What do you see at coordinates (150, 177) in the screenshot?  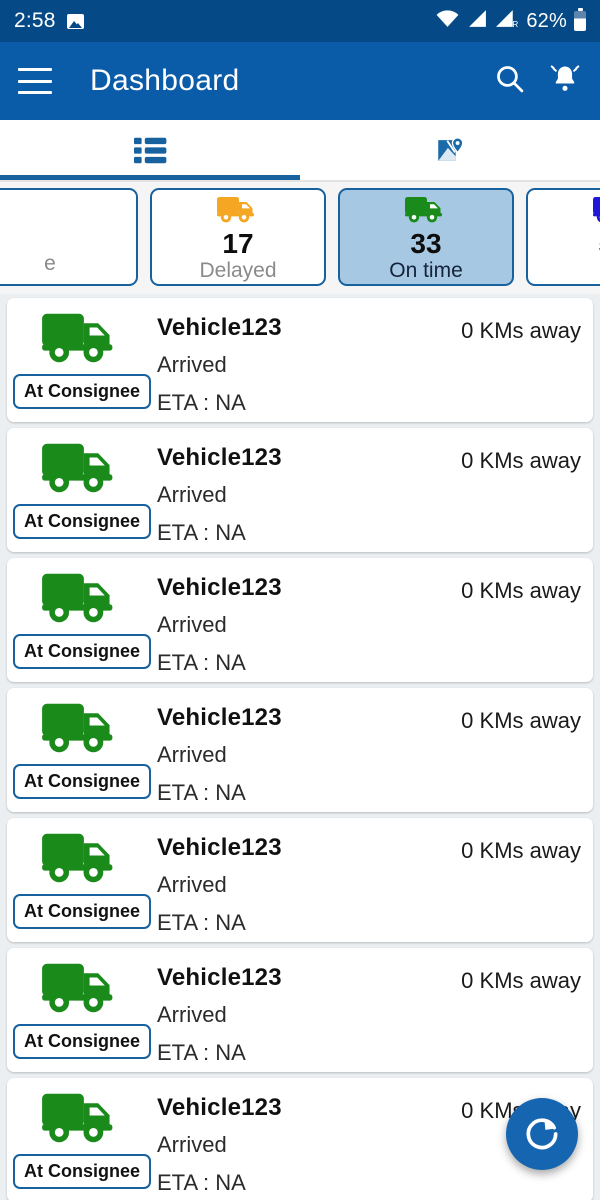 I see `active-tab-indicator` at bounding box center [150, 177].